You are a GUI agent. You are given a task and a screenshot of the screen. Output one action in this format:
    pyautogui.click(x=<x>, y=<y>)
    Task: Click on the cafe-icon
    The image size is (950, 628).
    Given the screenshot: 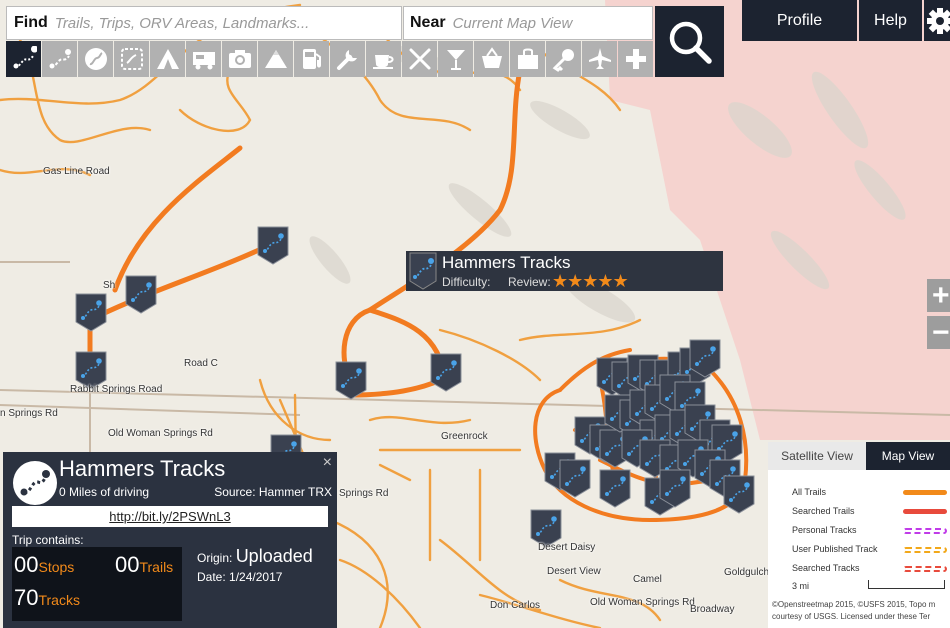 What is the action you would take?
    pyautogui.click(x=383, y=62)
    